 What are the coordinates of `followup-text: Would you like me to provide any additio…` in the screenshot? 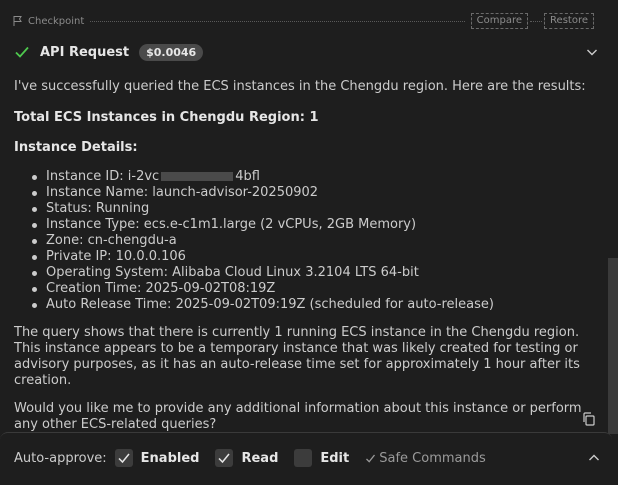 It's located at (298, 416).